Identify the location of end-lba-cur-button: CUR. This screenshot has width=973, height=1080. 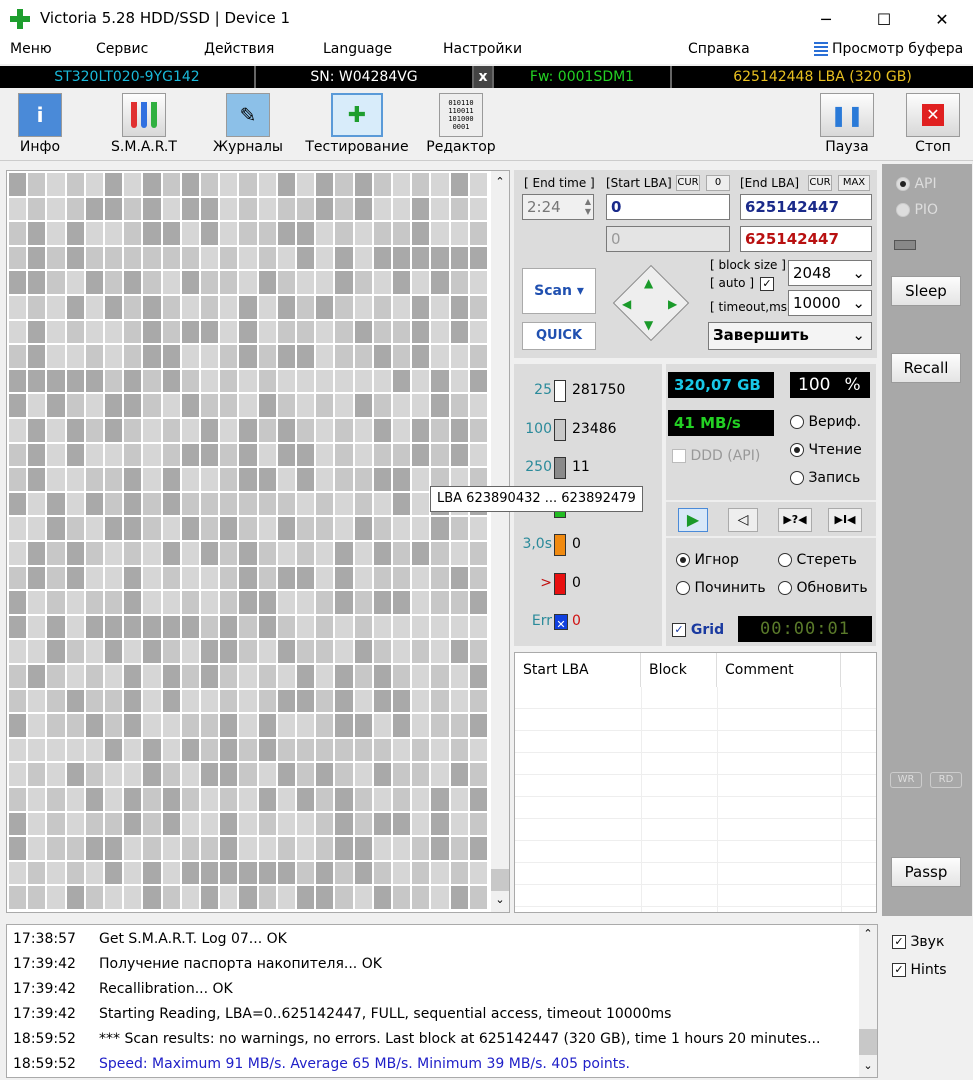
(820, 183).